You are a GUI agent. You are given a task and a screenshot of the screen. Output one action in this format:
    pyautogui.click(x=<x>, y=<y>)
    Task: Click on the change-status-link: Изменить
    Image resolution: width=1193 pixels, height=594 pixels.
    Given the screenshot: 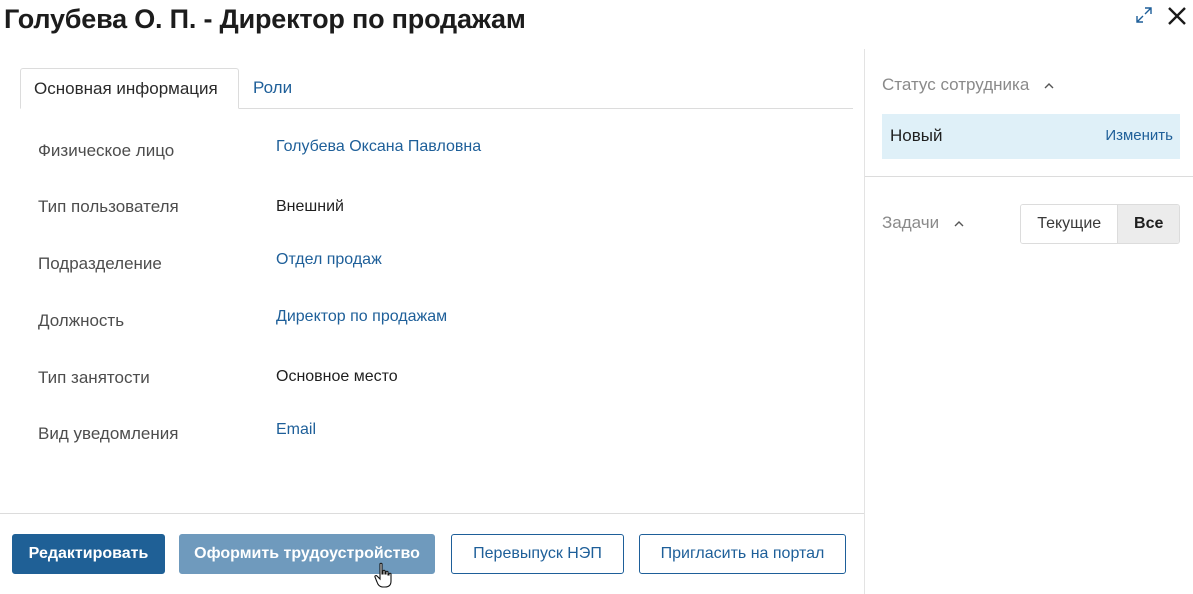 What is the action you would take?
    pyautogui.click(x=1139, y=135)
    